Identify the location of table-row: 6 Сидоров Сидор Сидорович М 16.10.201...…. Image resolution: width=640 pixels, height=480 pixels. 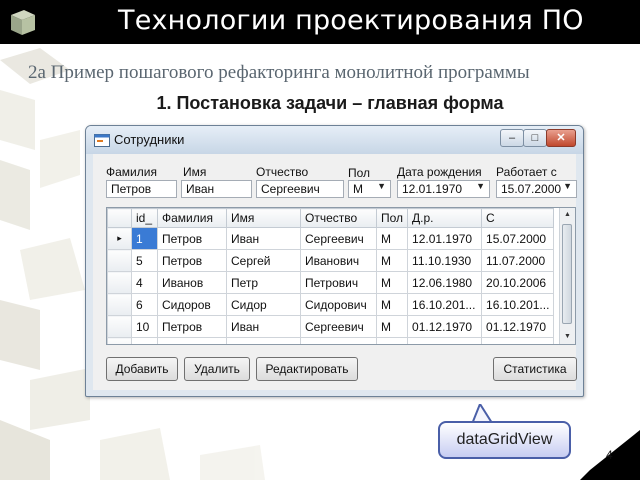
(331, 304).